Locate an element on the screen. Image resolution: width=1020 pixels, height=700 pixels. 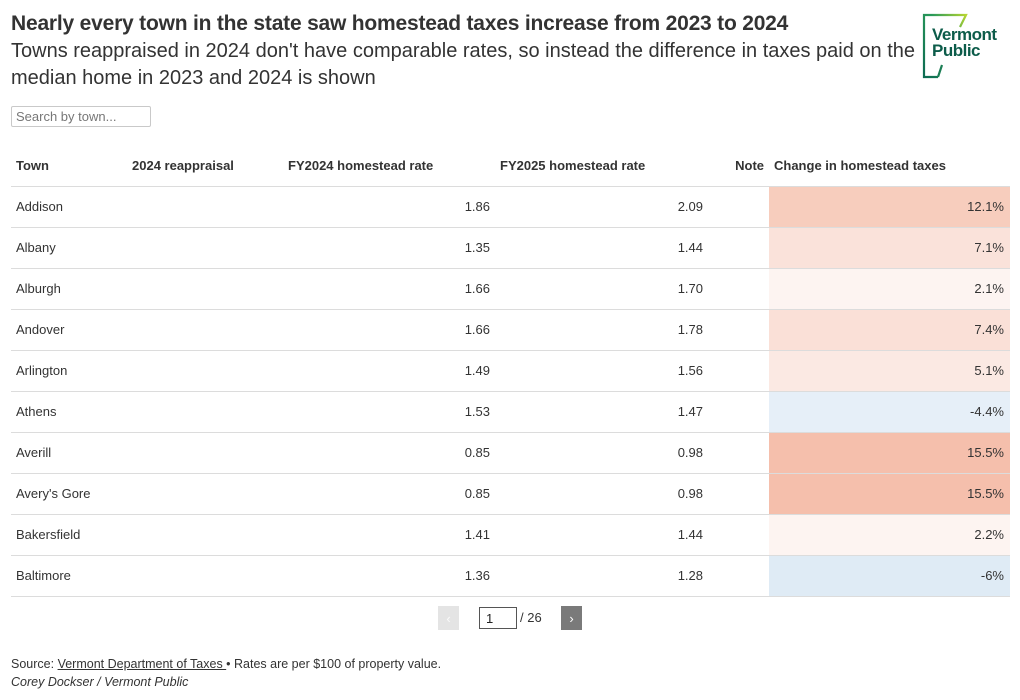
cell-change: 7.4% is located at coordinates (889, 330).